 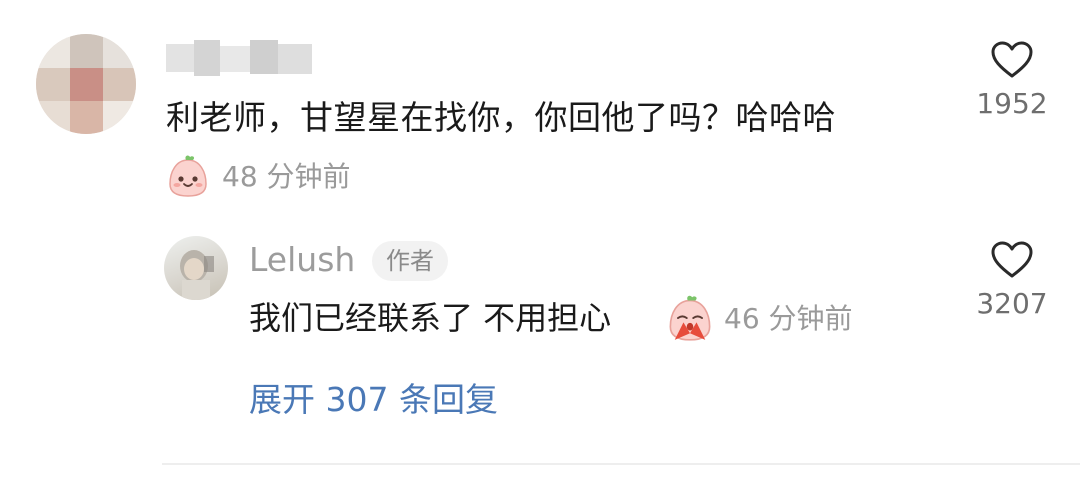 I want to click on reply-like-group: 3207, so click(x=1012, y=281).